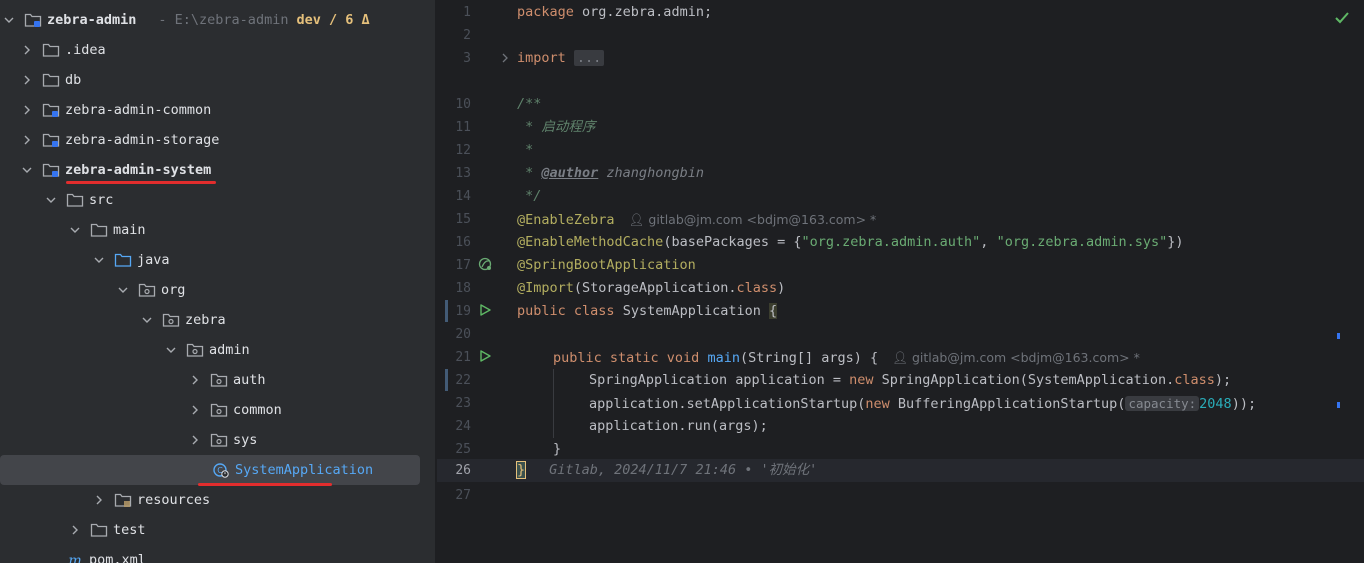  What do you see at coordinates (217, 290) in the screenshot?
I see `tree-item-org: org` at bounding box center [217, 290].